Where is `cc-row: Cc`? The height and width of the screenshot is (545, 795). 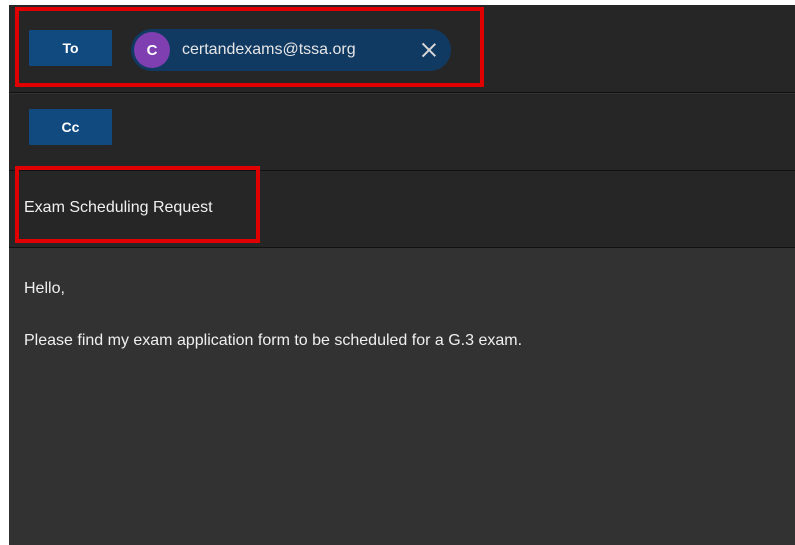 cc-row: Cc is located at coordinates (402, 132).